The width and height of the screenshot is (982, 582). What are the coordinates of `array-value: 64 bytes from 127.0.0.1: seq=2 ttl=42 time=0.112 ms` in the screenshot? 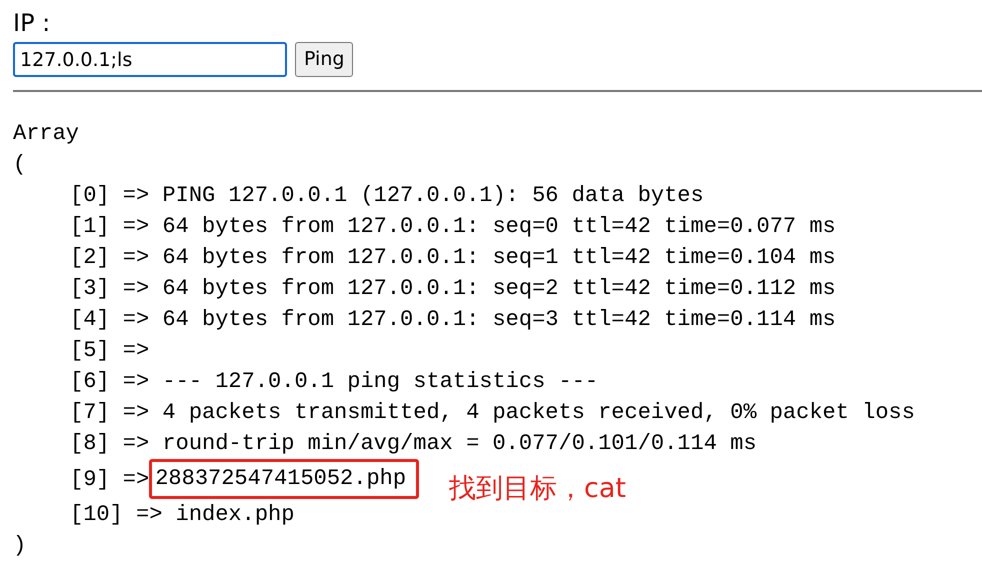 It's located at (498, 289).